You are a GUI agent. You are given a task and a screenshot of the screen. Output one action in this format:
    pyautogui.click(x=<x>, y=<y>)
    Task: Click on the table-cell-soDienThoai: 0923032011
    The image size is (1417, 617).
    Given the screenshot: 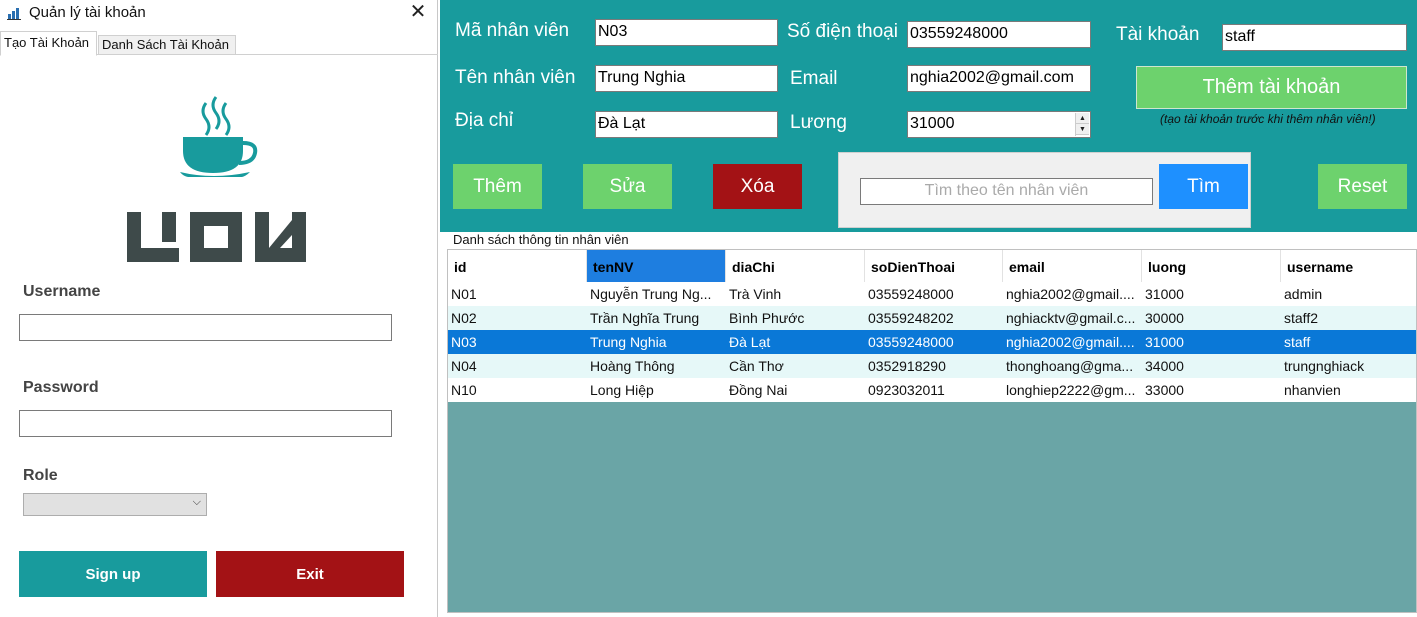 What is the action you would take?
    pyautogui.click(x=906, y=390)
    